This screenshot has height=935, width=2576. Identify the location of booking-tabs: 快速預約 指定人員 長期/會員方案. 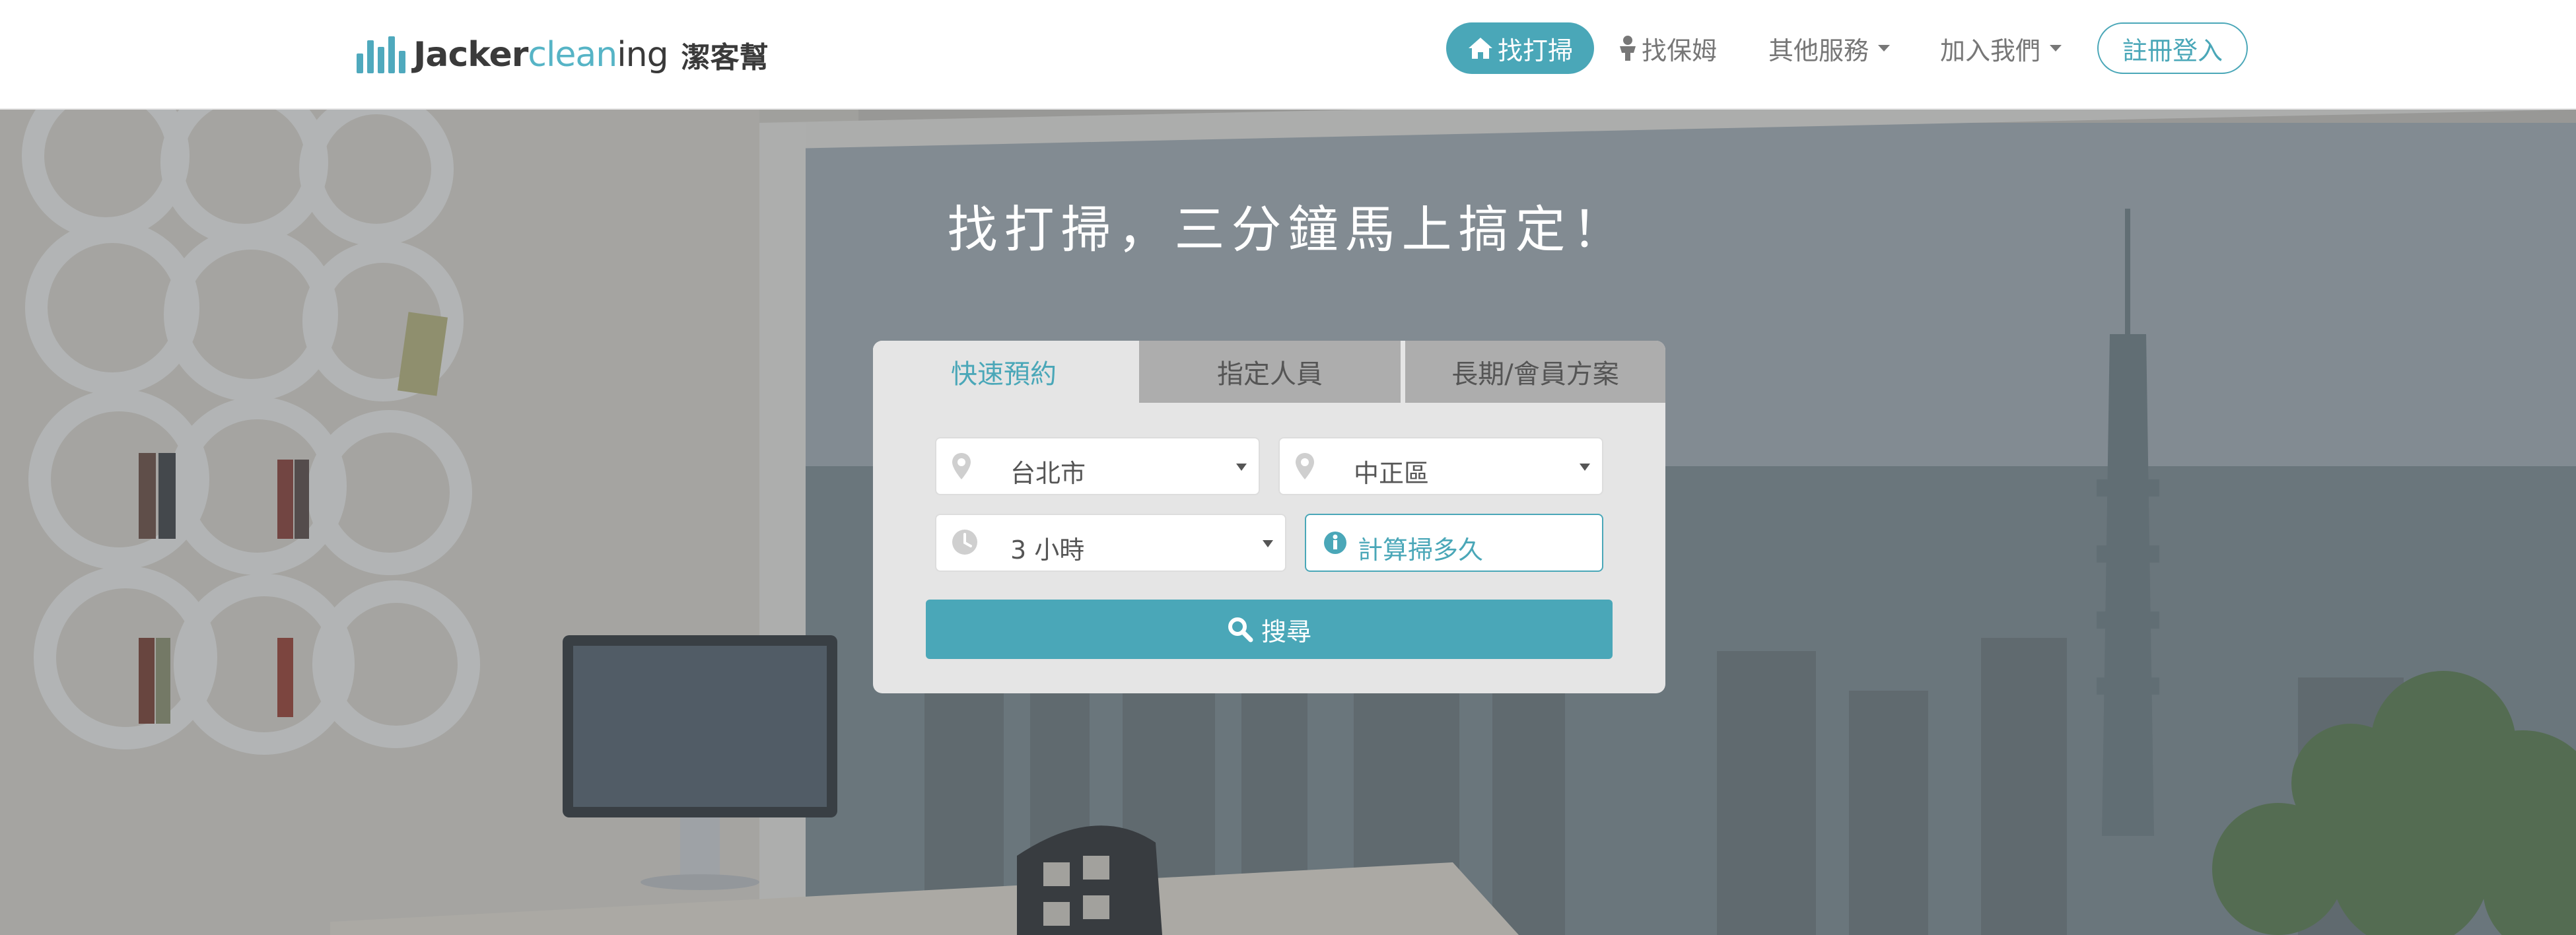
(1269, 372).